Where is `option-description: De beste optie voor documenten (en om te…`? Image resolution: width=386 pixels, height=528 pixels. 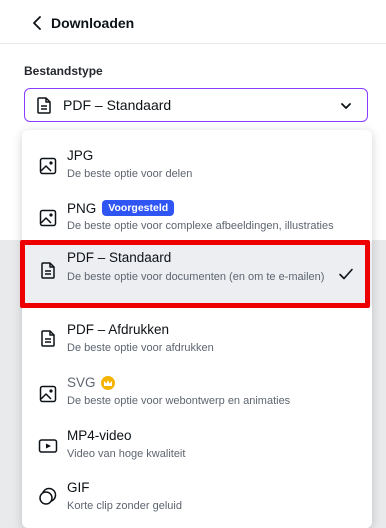
option-description: De beste optie voor documenten (en om te… is located at coordinates (196, 277).